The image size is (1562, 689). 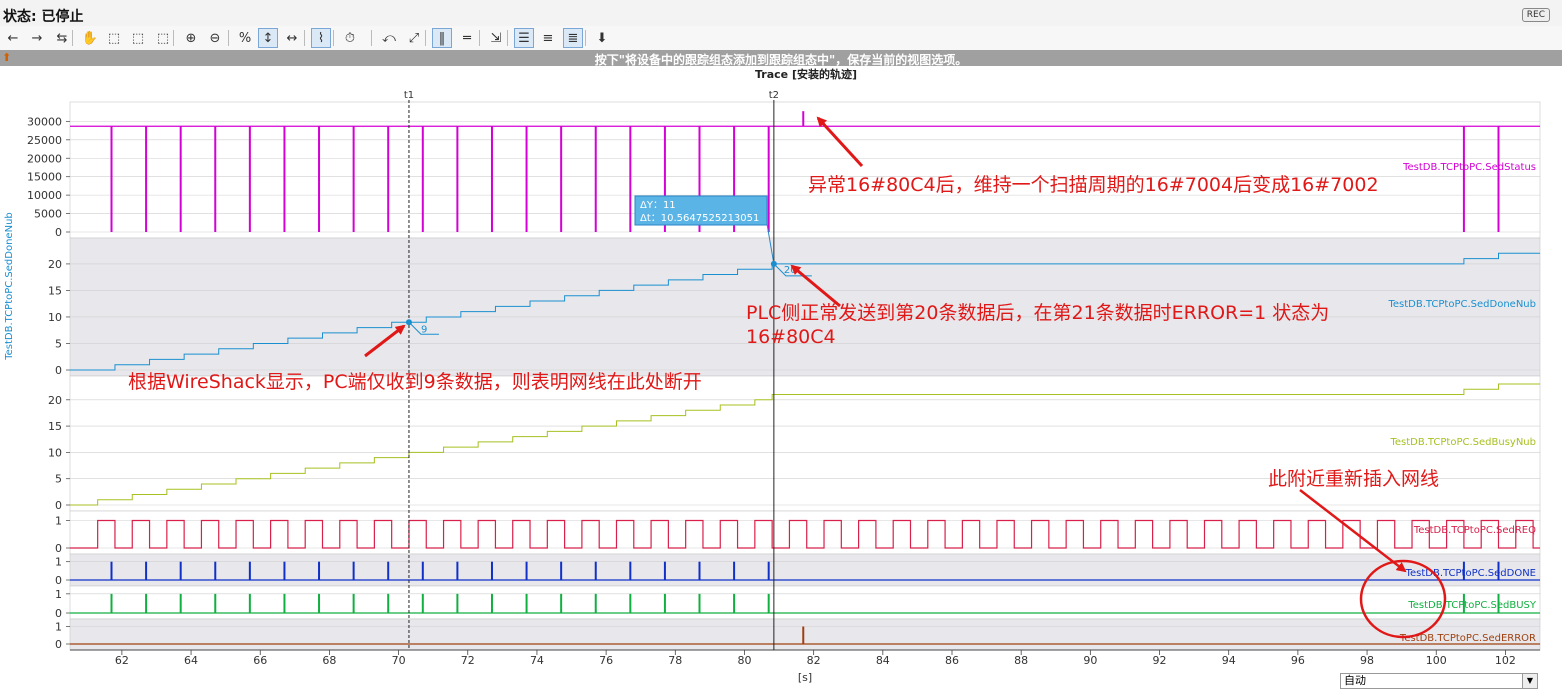 I want to click on x-tick-label: 90, so click(x=1090, y=660).